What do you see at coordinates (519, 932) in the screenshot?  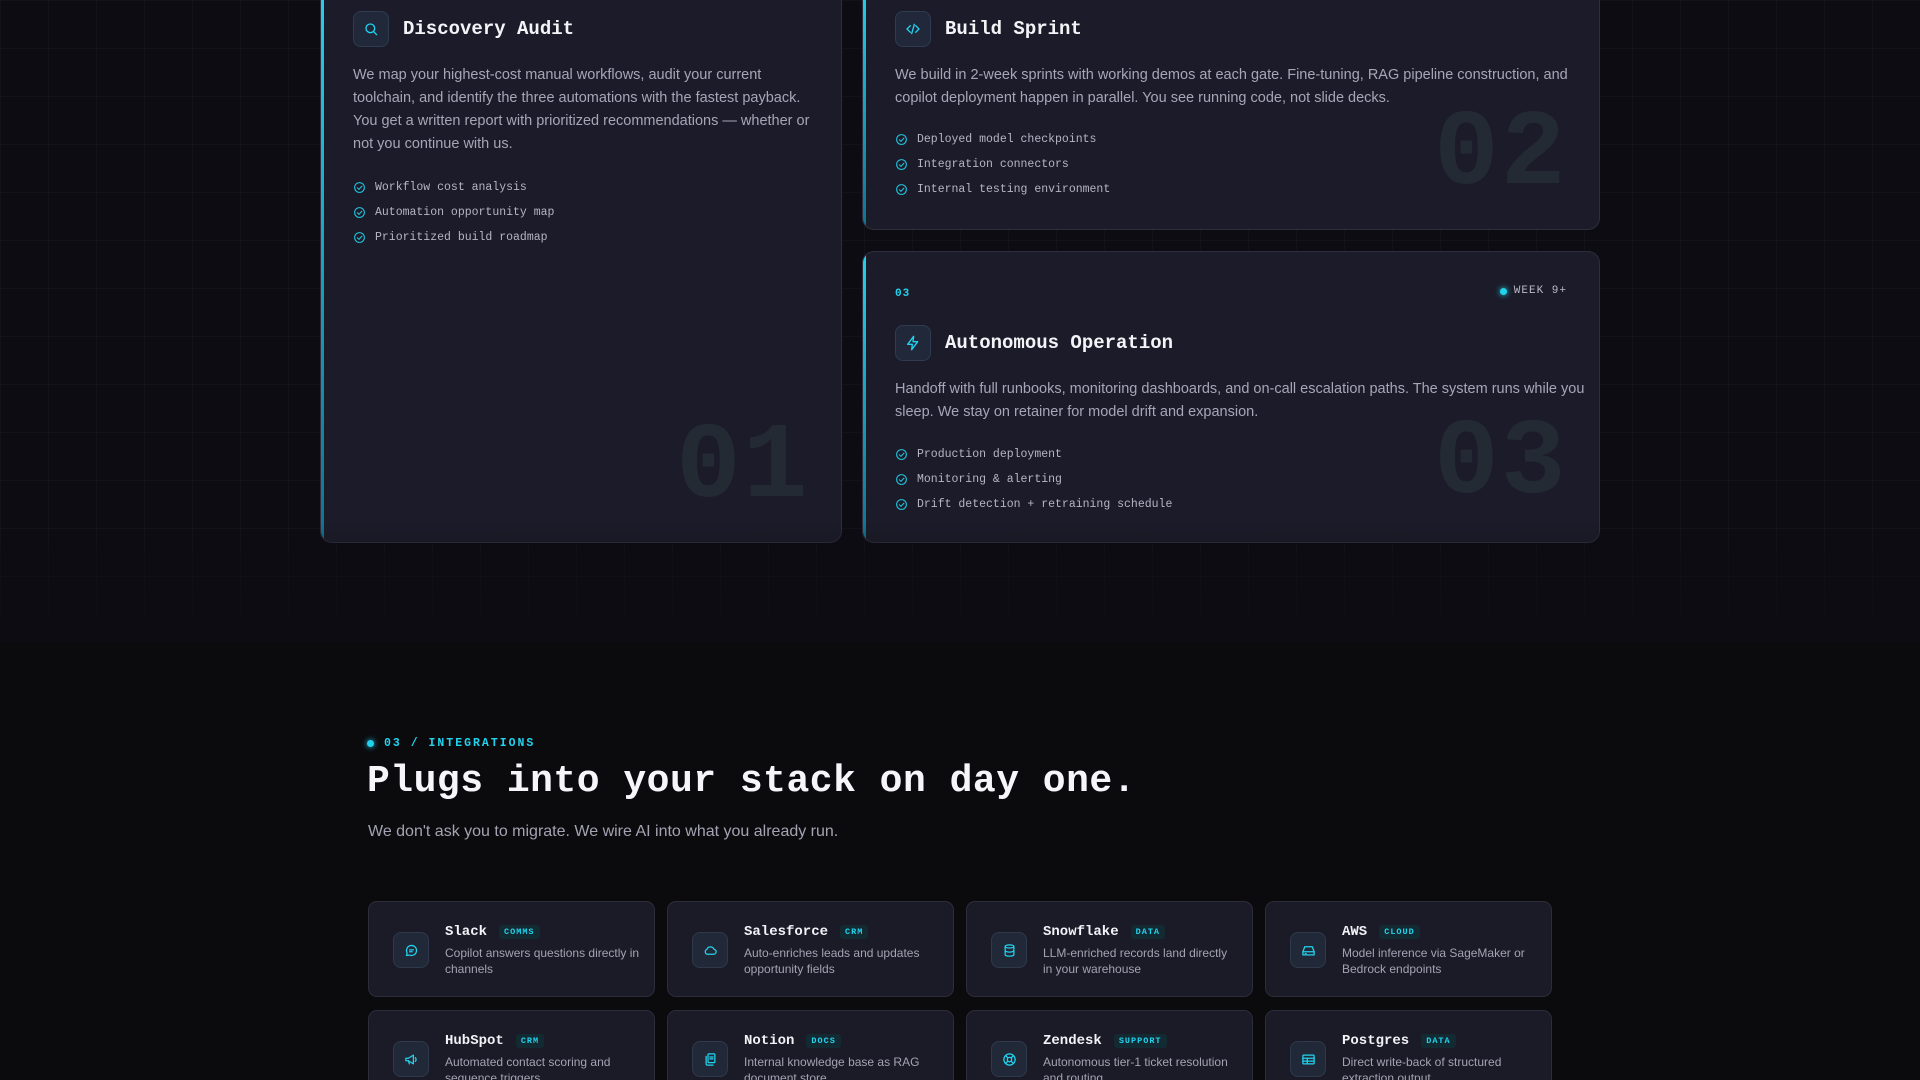 I see `category-tag: COMMS` at bounding box center [519, 932].